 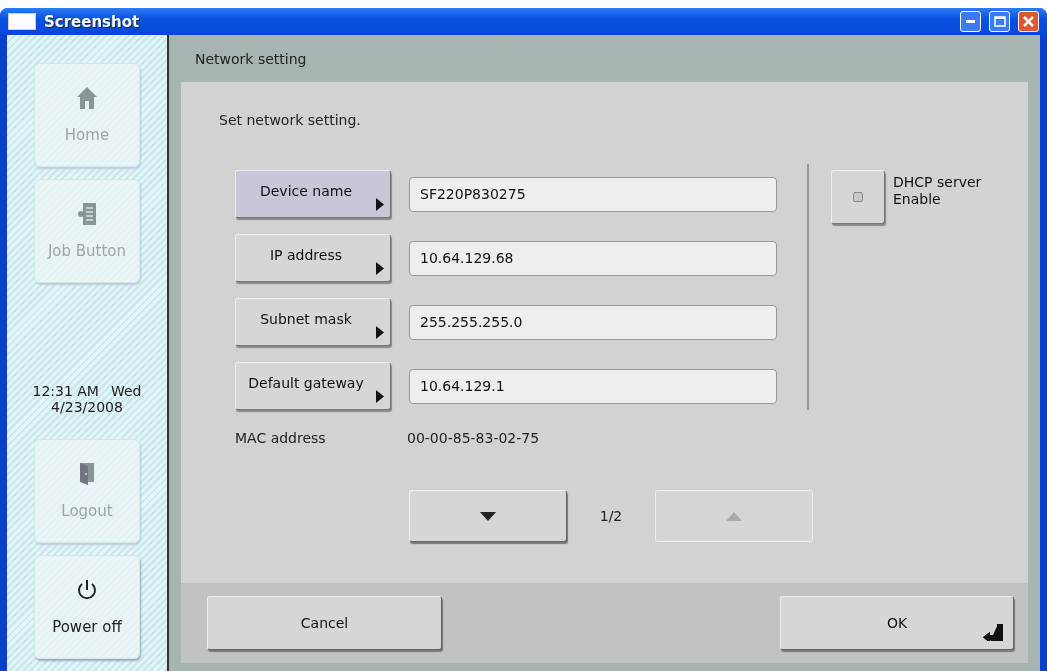 I want to click on triangle-down-icon, so click(x=488, y=516).